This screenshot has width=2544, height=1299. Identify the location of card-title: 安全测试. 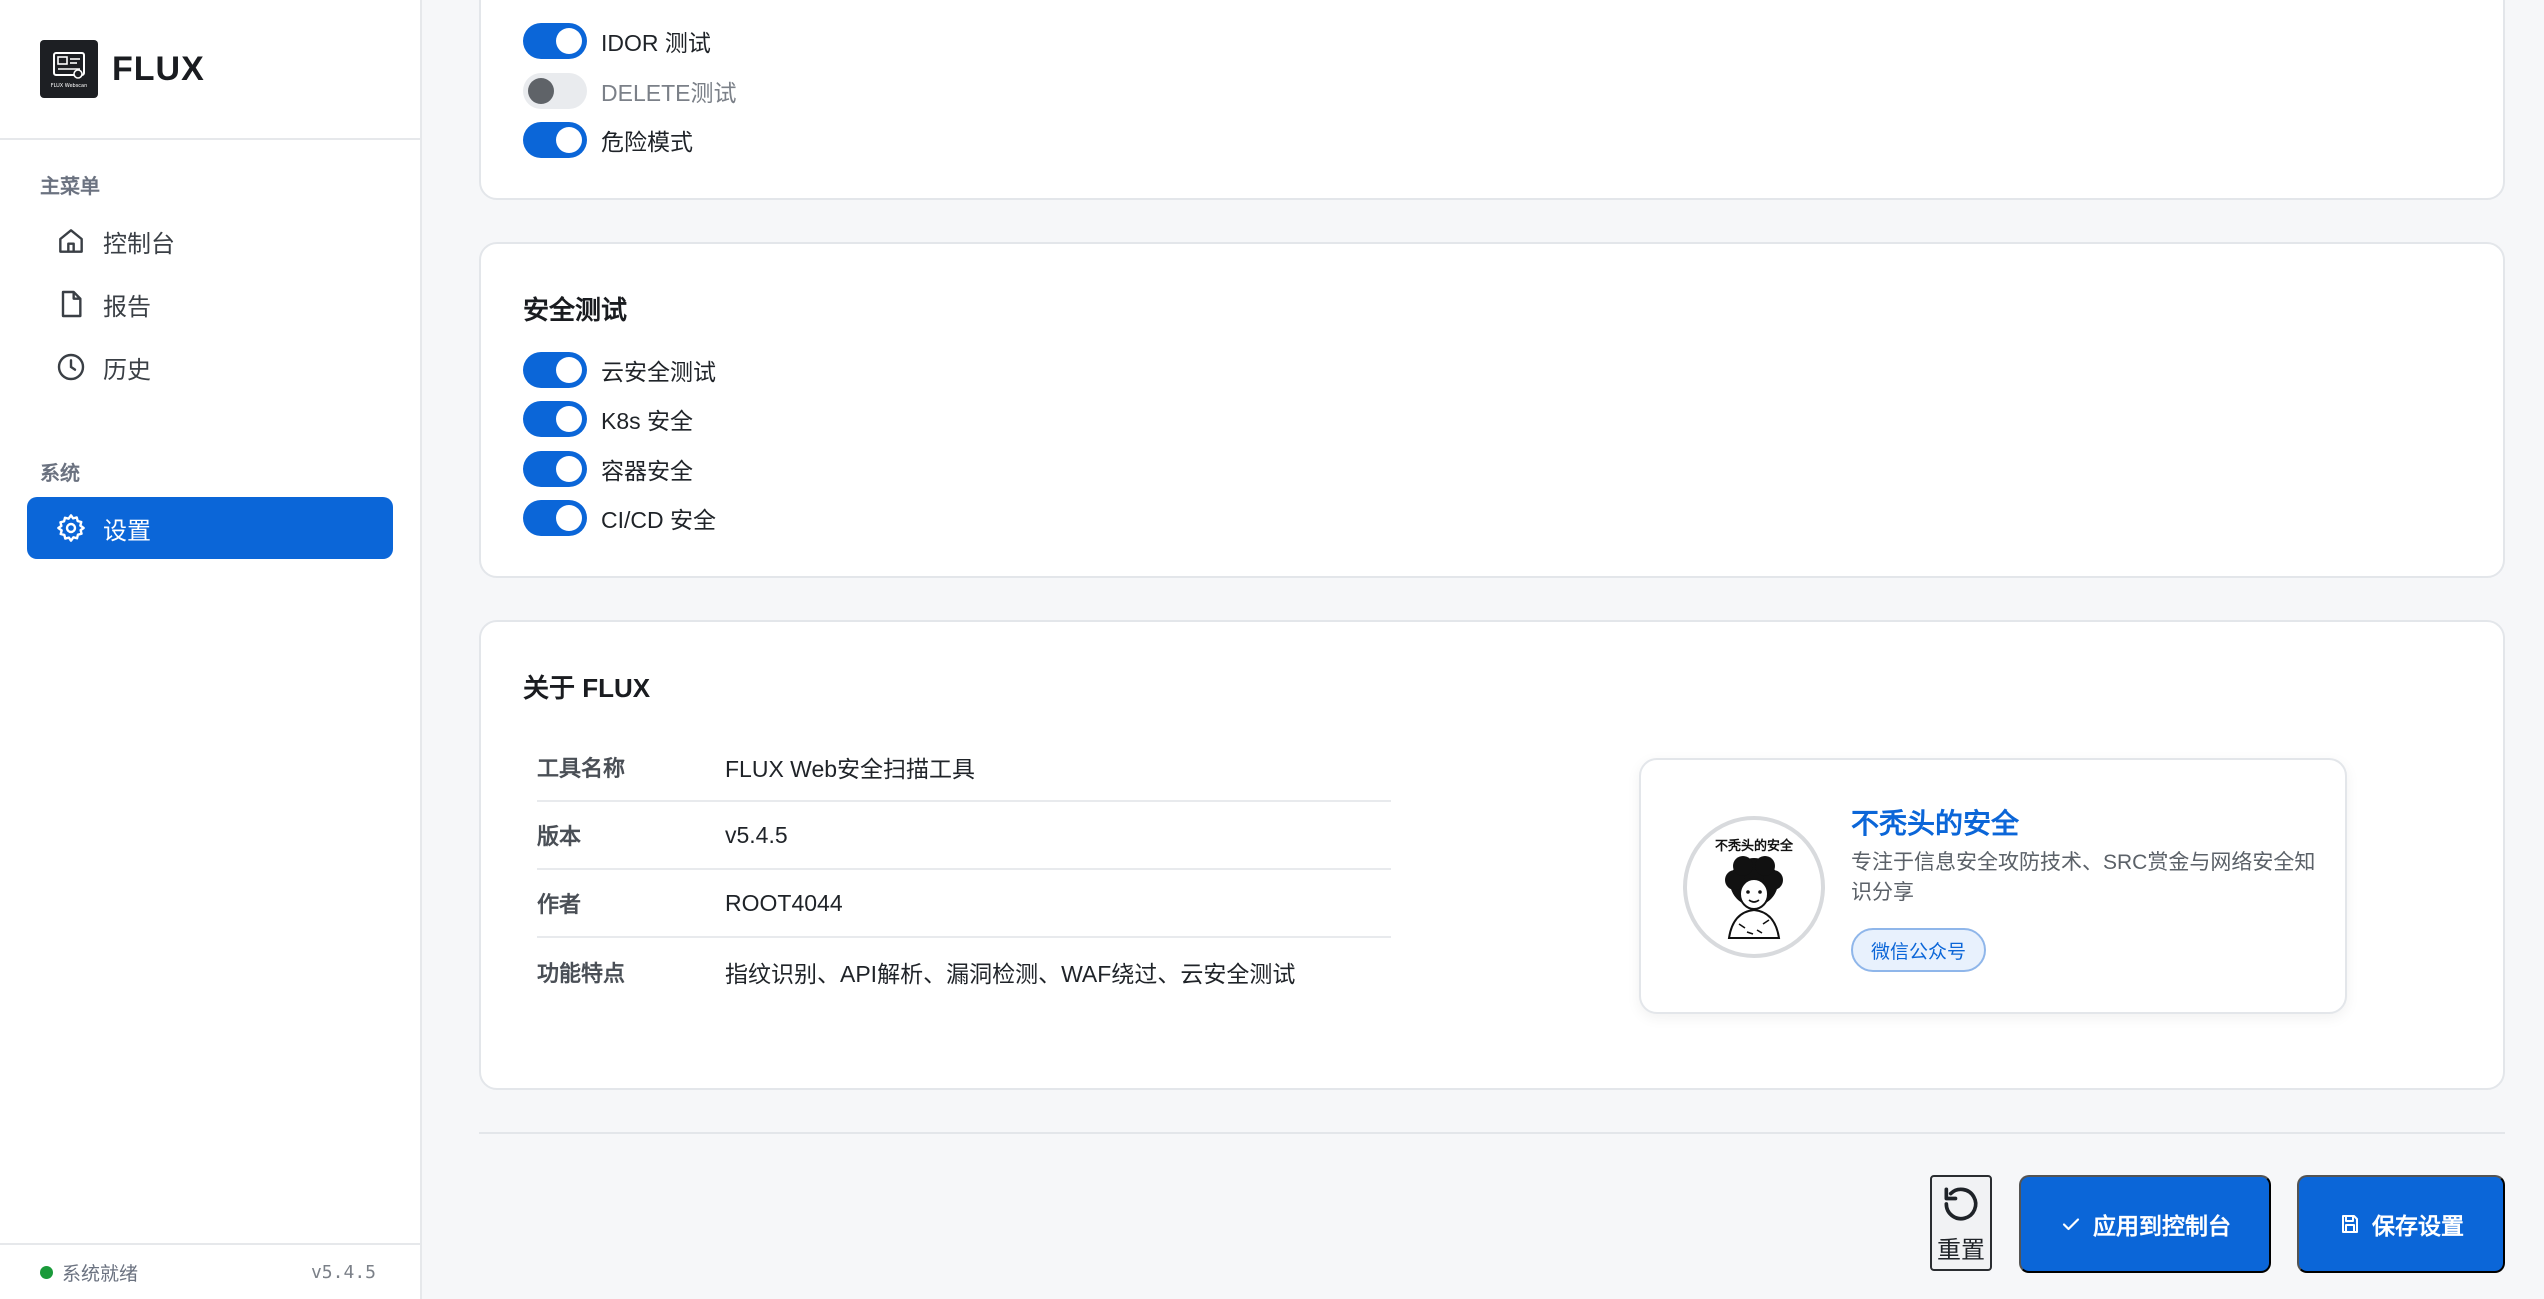
(575, 310).